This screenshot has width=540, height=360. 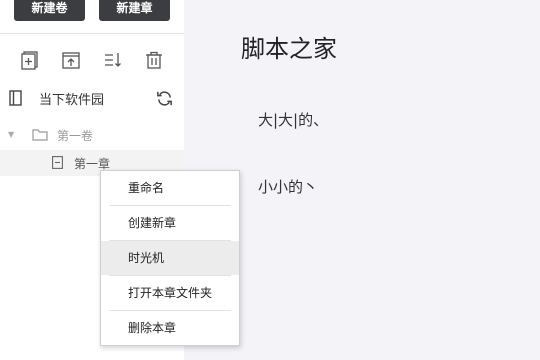 I want to click on menu-item-delete-chapter: 删除本章, so click(x=170, y=328).